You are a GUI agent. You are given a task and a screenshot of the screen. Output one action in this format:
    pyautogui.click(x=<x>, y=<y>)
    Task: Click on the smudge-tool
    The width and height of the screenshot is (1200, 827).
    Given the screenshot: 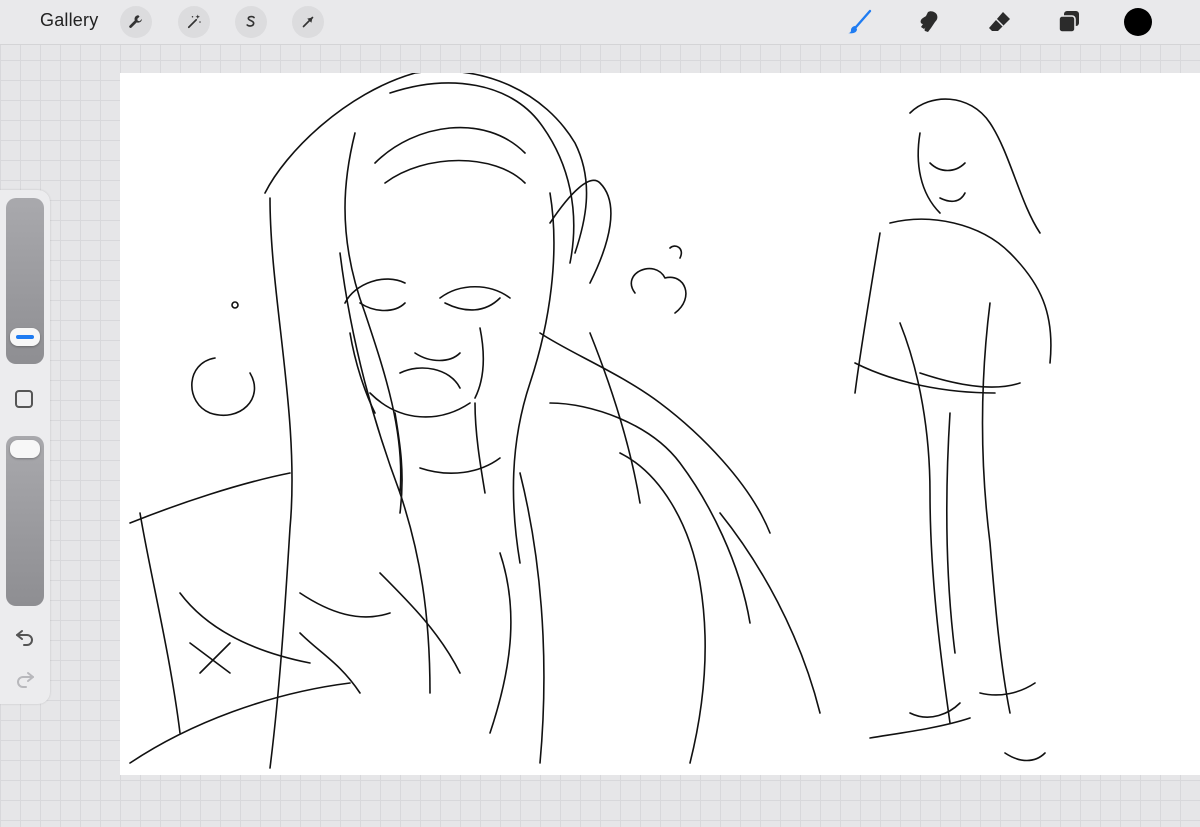 What is the action you would take?
    pyautogui.click(x=930, y=22)
    